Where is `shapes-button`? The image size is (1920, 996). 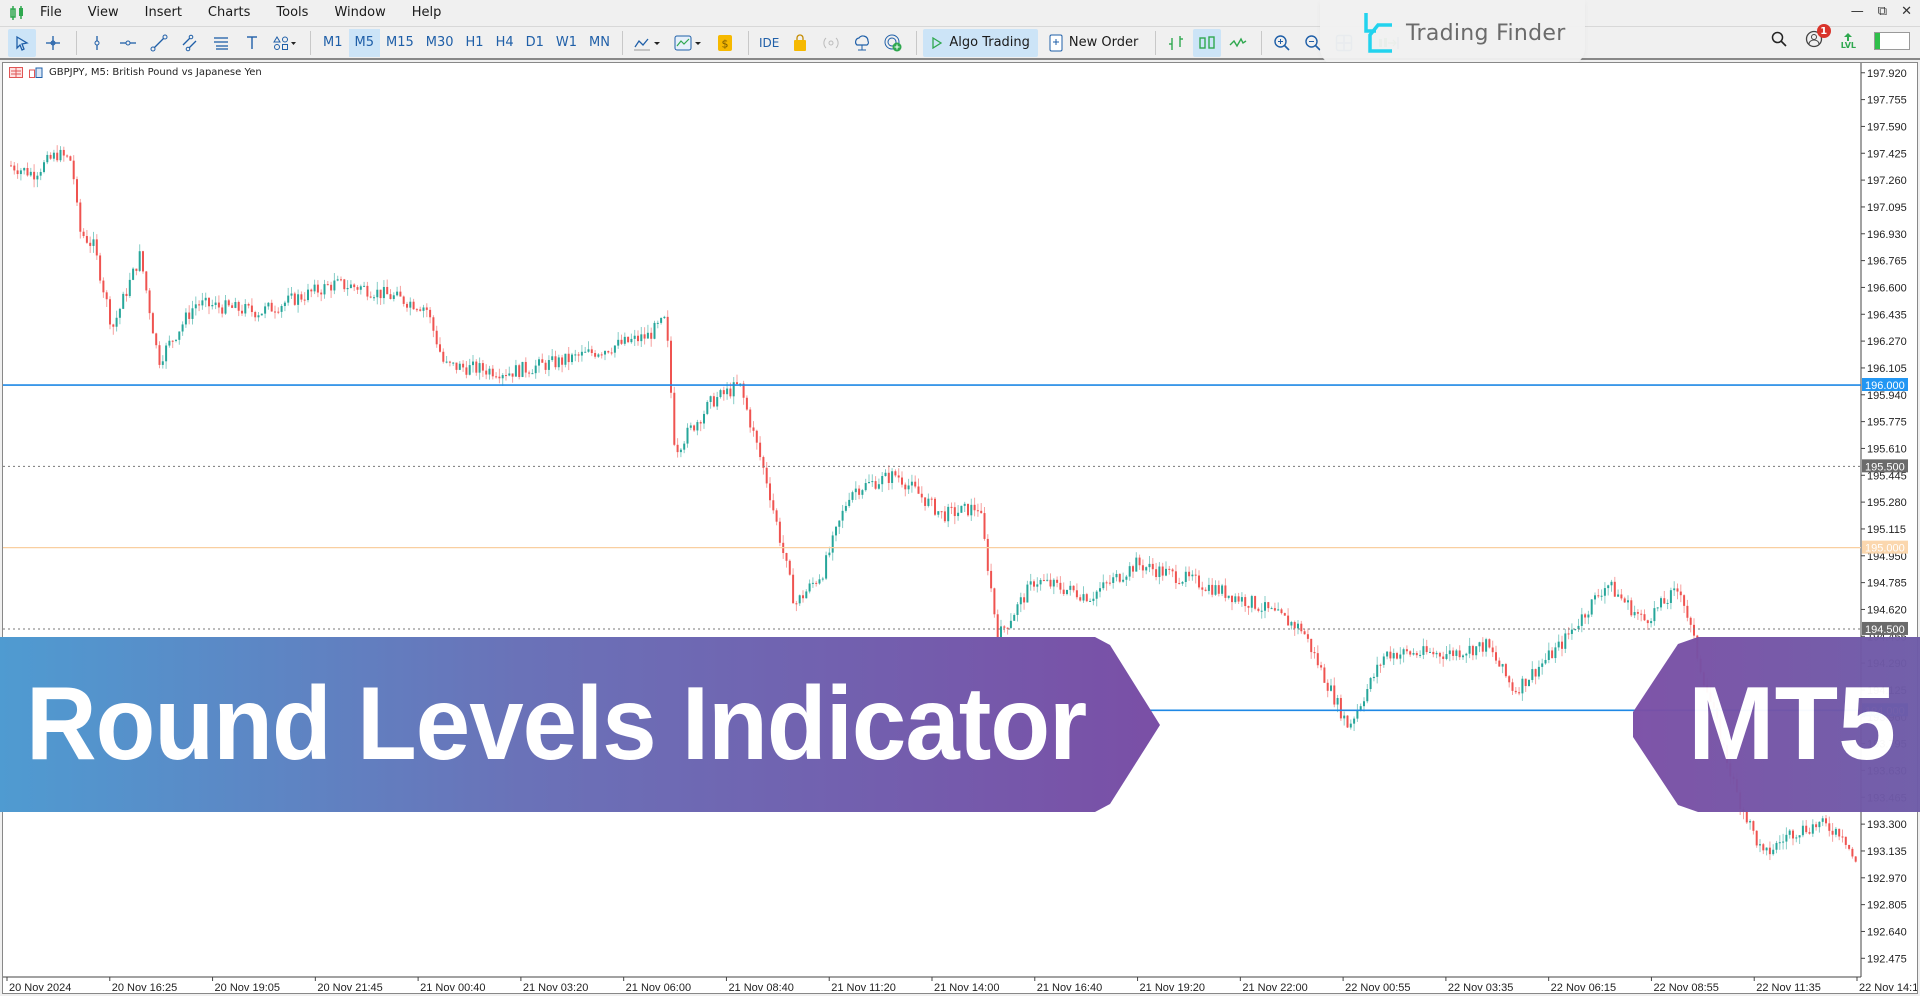
shapes-button is located at coordinates (285, 43).